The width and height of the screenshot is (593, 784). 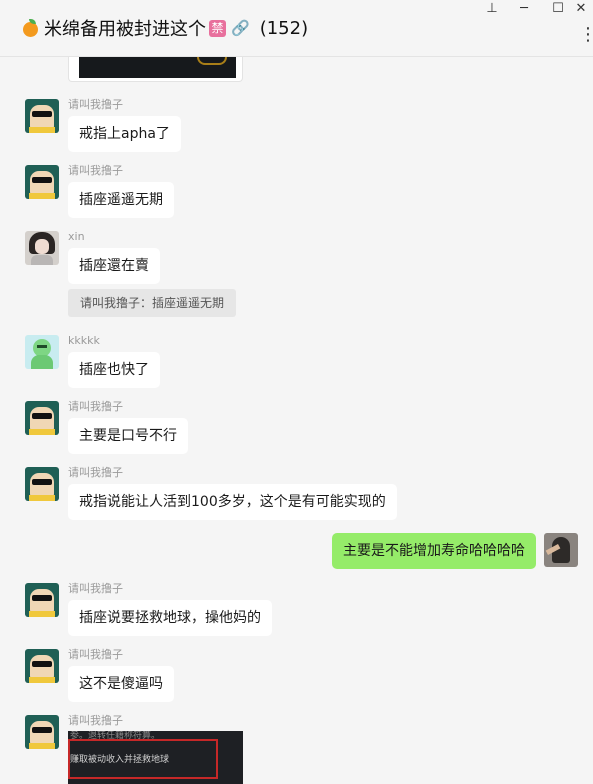 I want to click on message-bubble: 这不是傻逼吗, so click(x=121, y=684).